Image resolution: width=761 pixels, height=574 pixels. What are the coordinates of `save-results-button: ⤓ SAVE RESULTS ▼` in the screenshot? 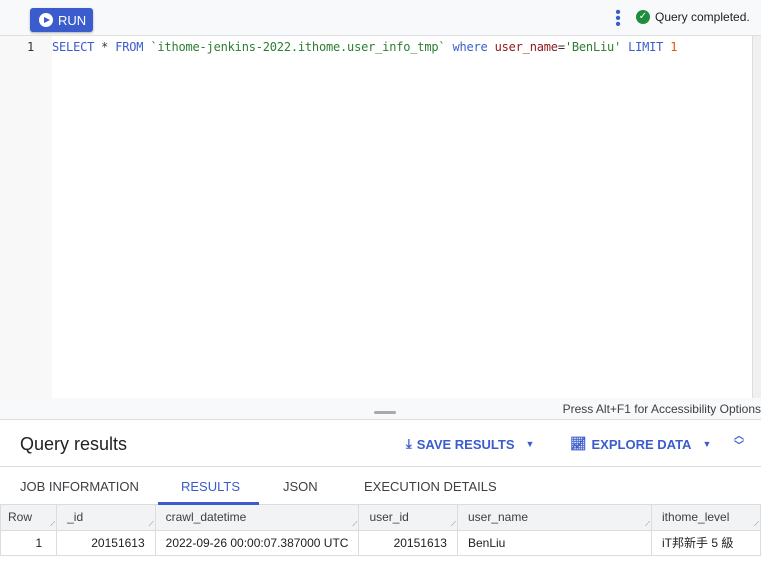 It's located at (470, 444).